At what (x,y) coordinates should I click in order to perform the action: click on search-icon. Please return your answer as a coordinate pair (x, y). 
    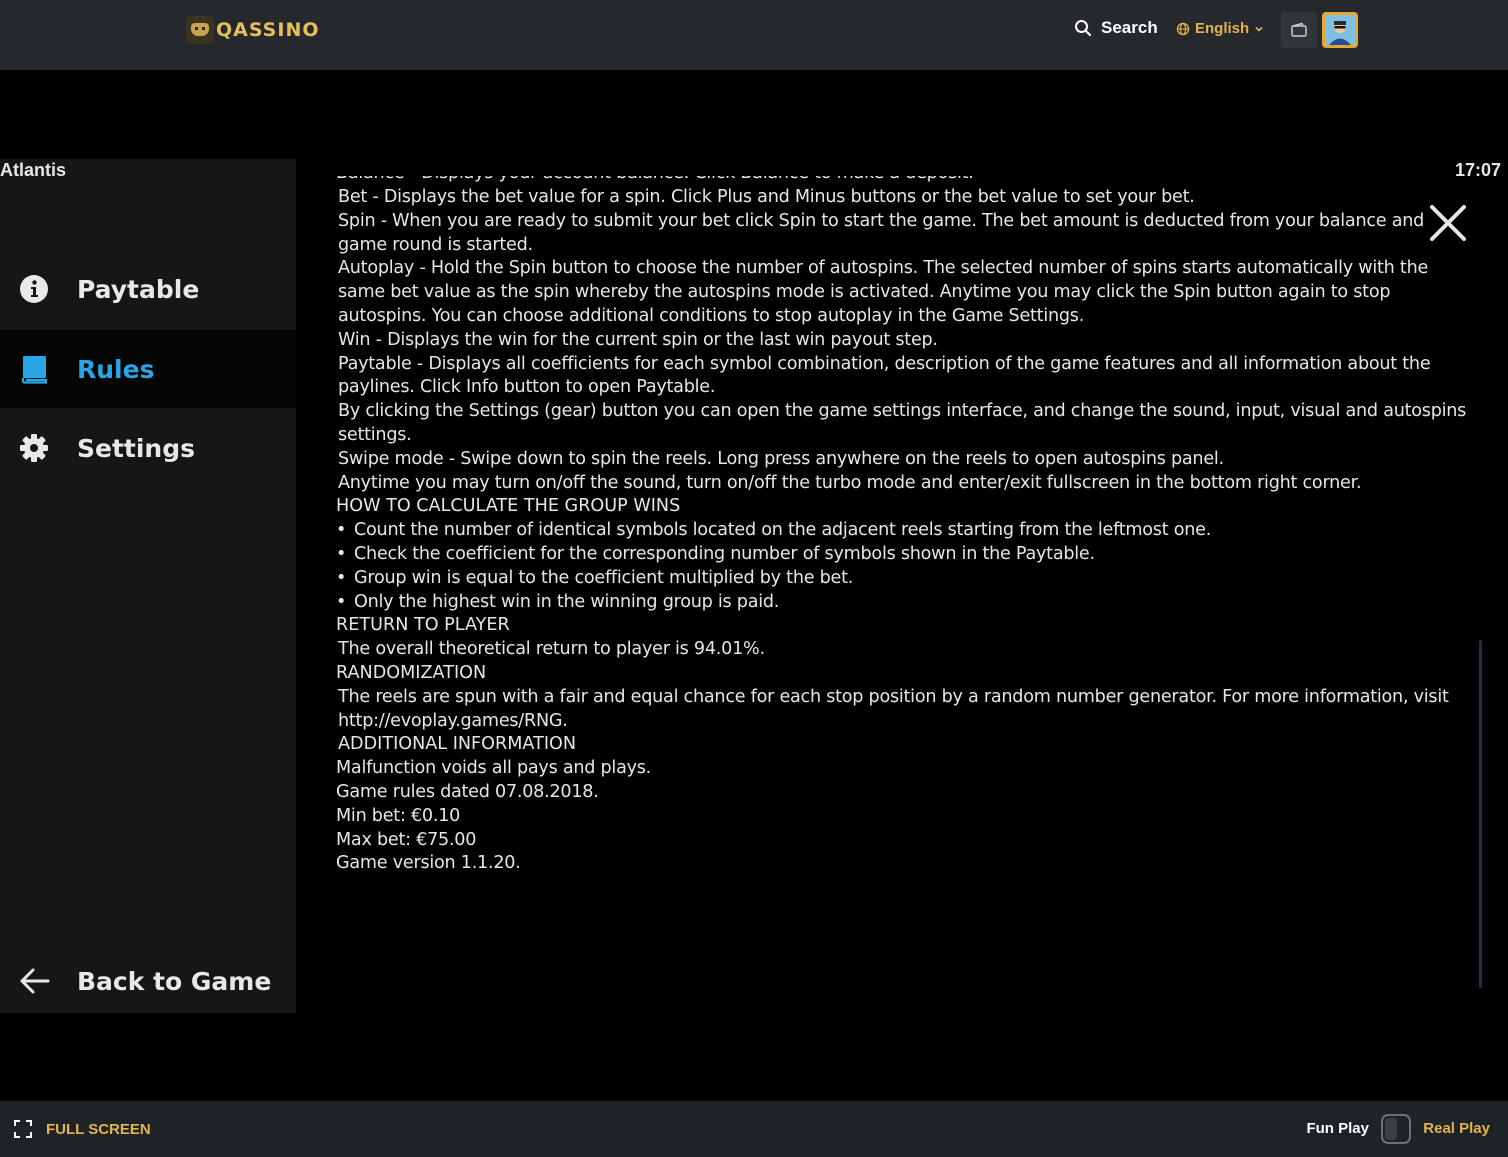
    Looking at the image, I should click on (1083, 28).